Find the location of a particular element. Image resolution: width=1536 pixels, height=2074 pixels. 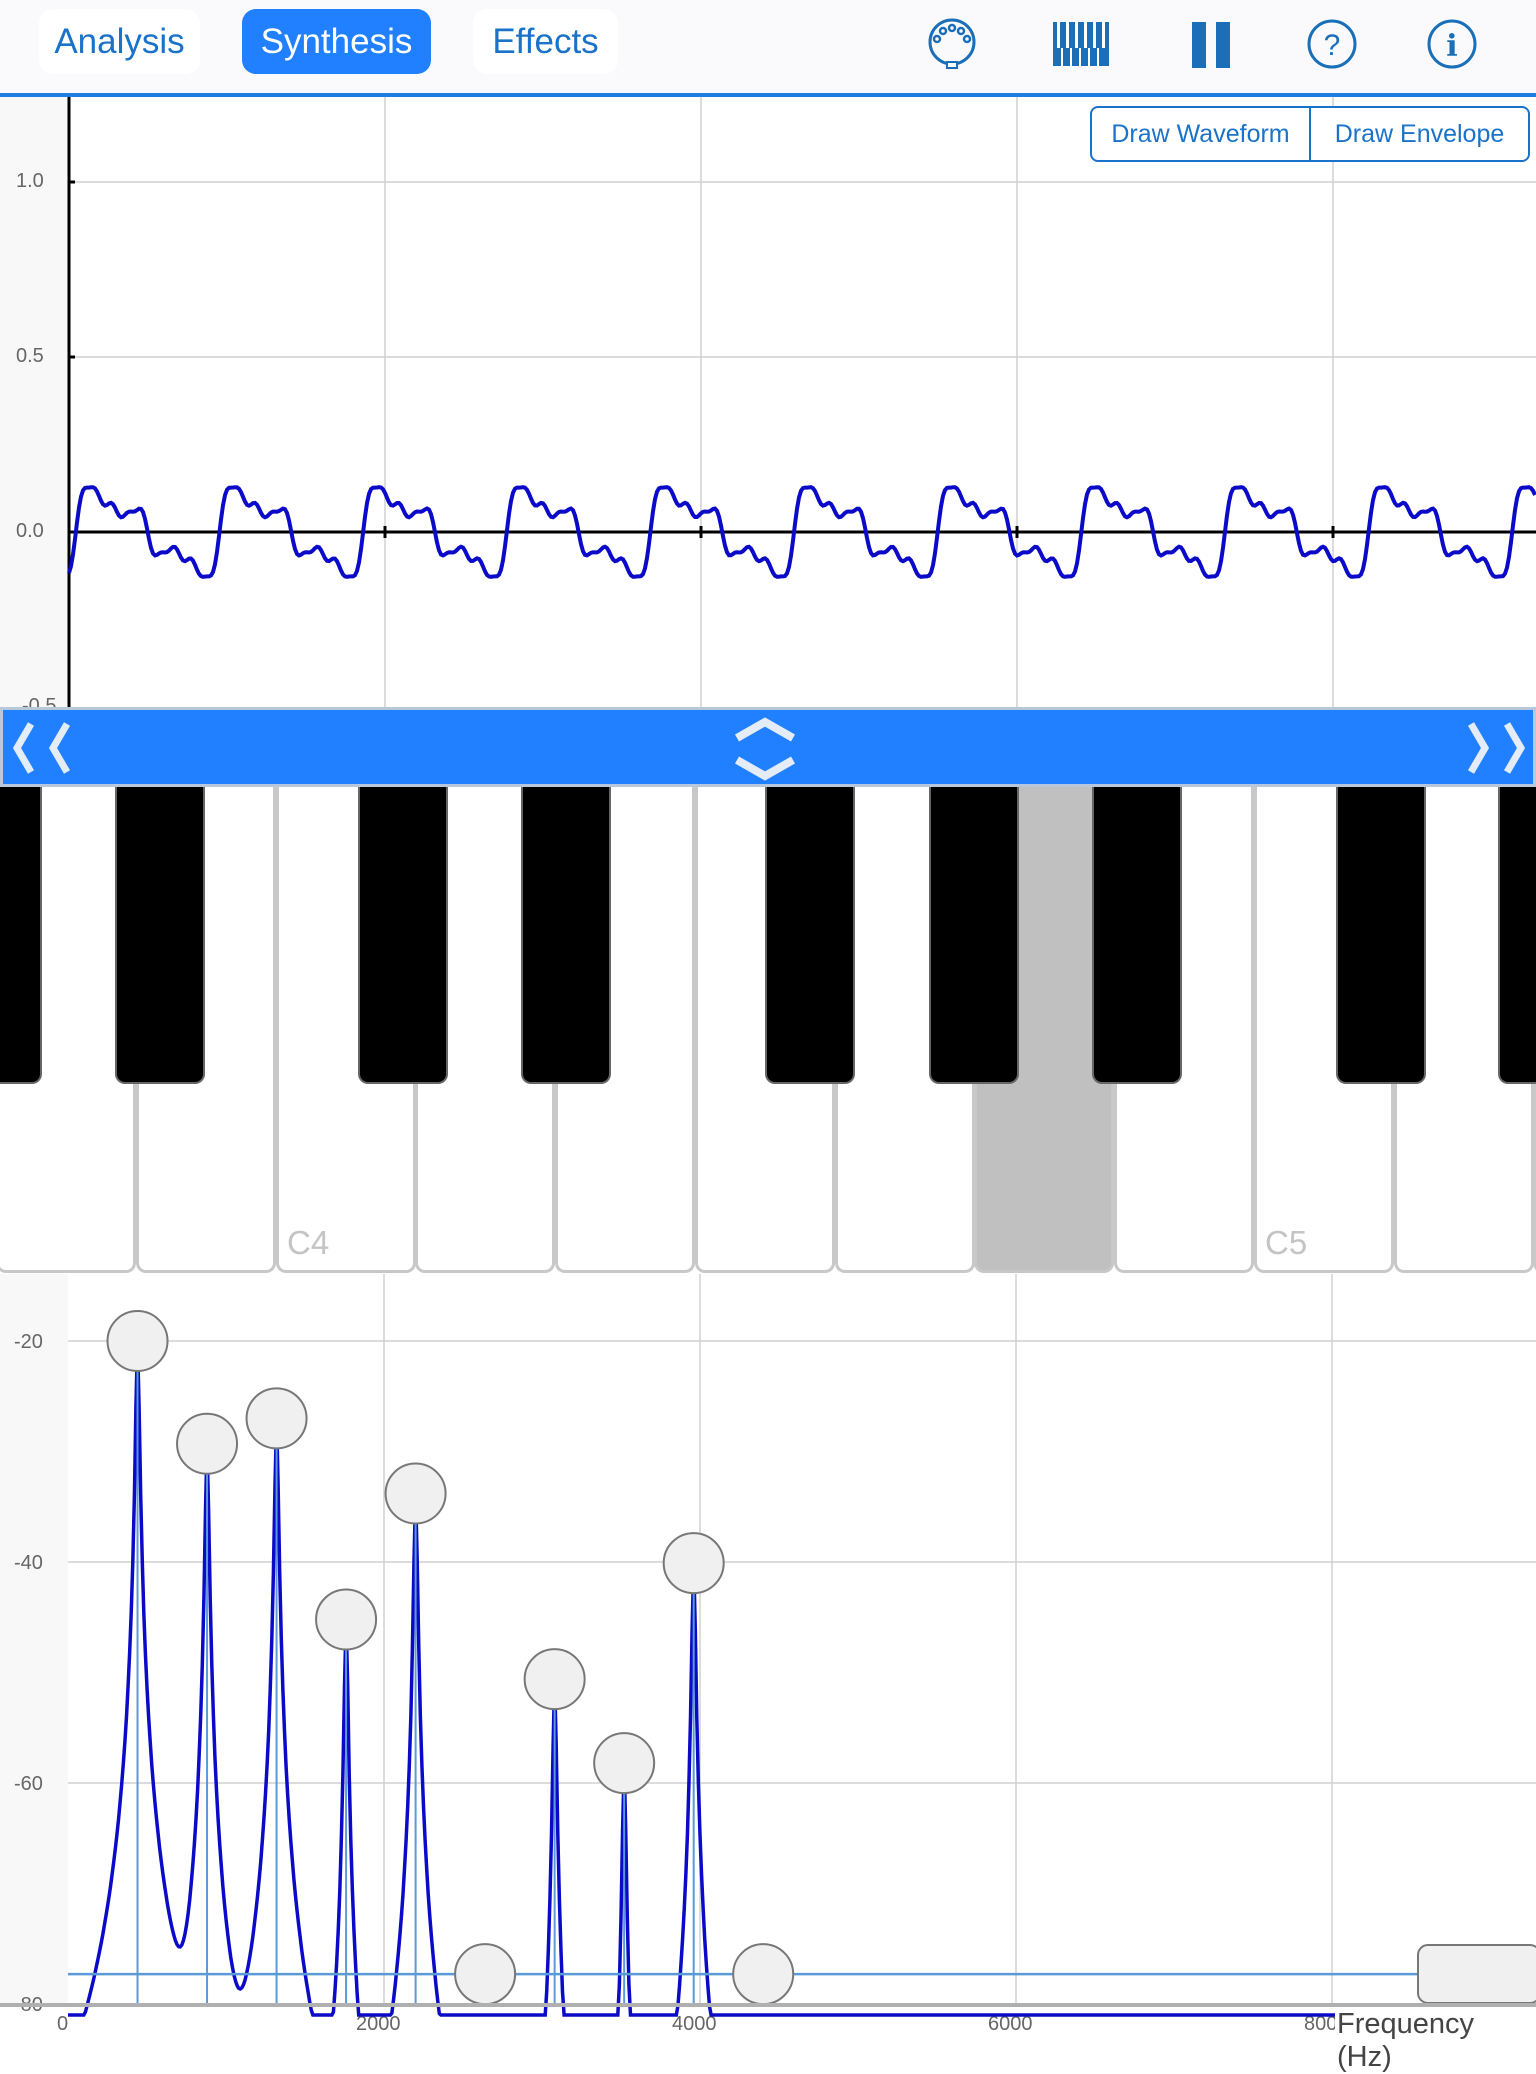

x-axis-title: Frequency (Hz) is located at coordinates (1435, 2041).